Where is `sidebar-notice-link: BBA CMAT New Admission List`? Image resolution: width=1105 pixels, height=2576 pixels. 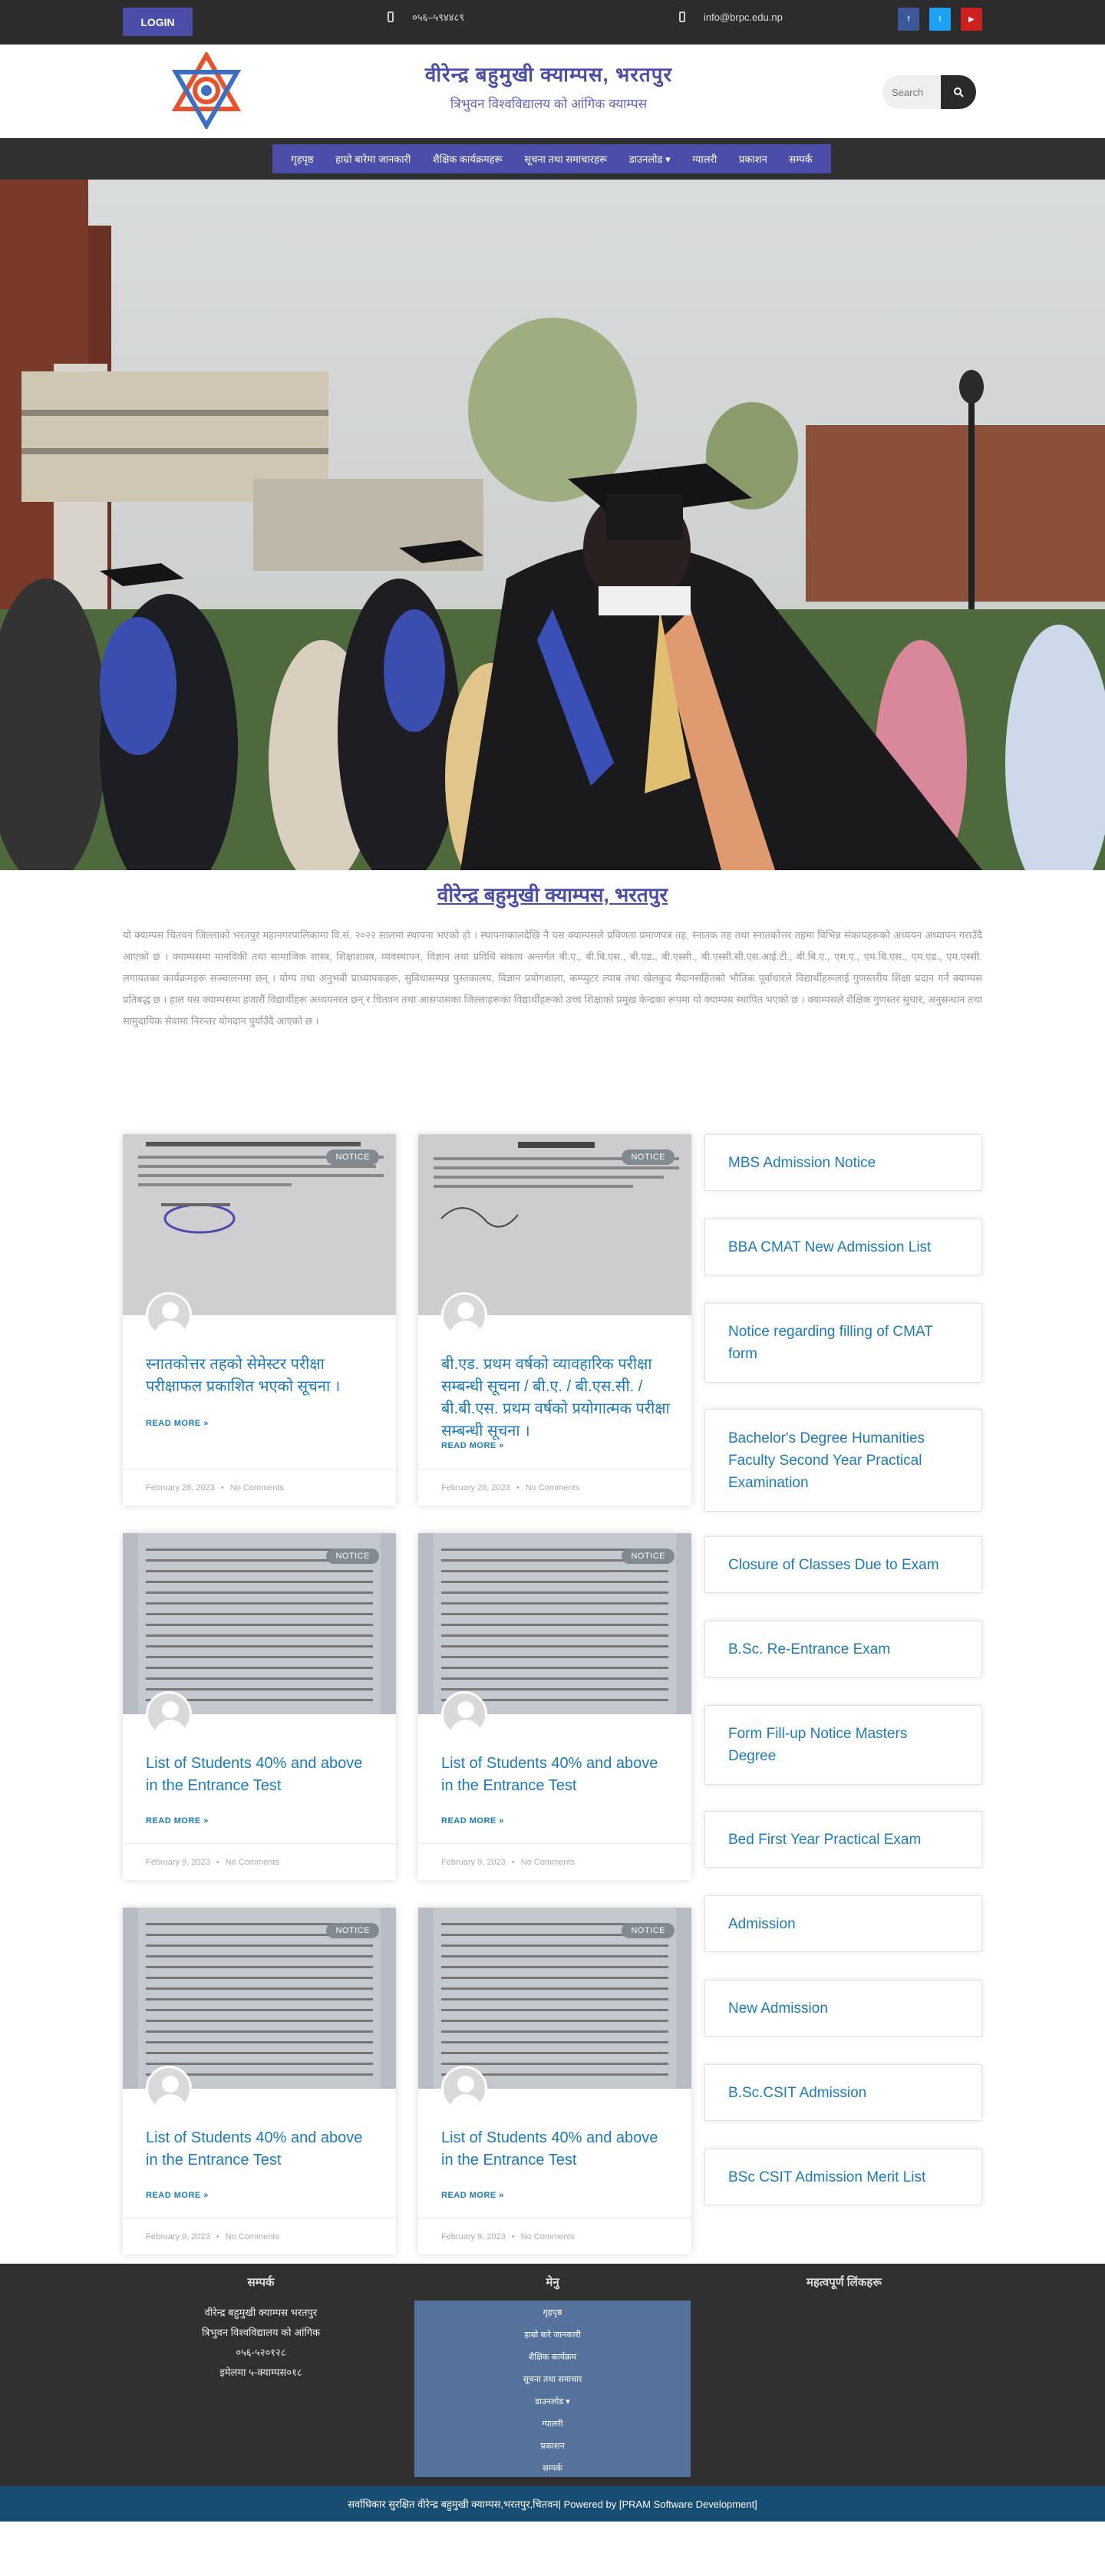
sidebar-notice-link: BBA CMAT New Admission List is located at coordinates (843, 1247).